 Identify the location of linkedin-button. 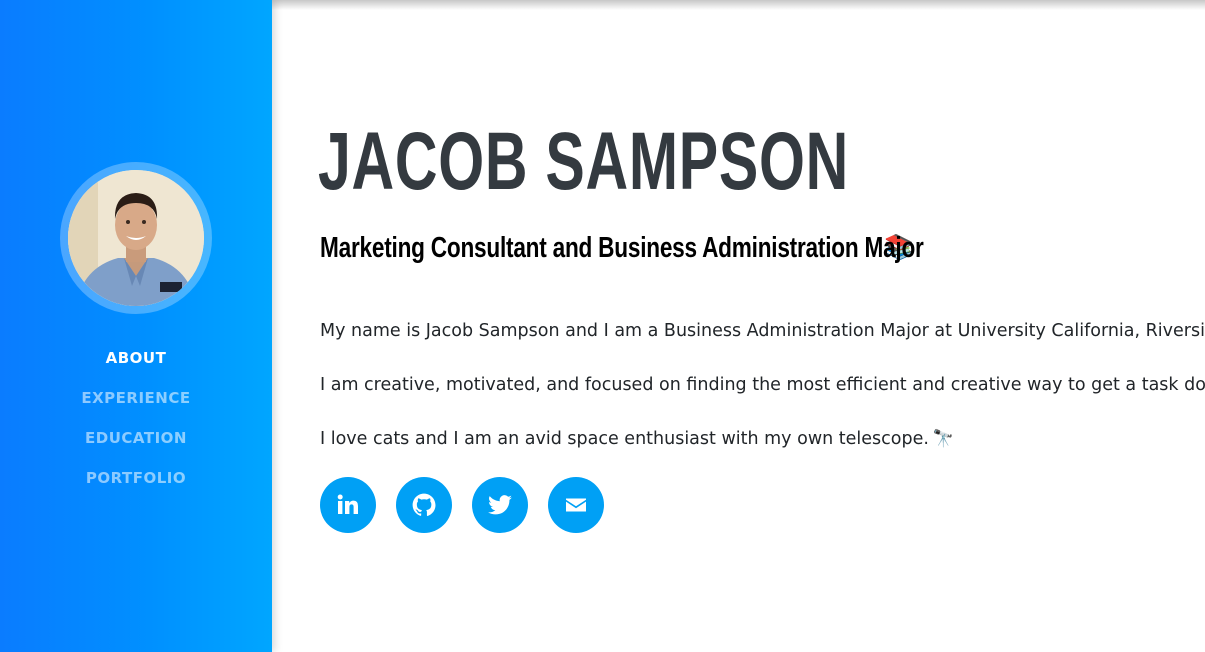
(348, 505).